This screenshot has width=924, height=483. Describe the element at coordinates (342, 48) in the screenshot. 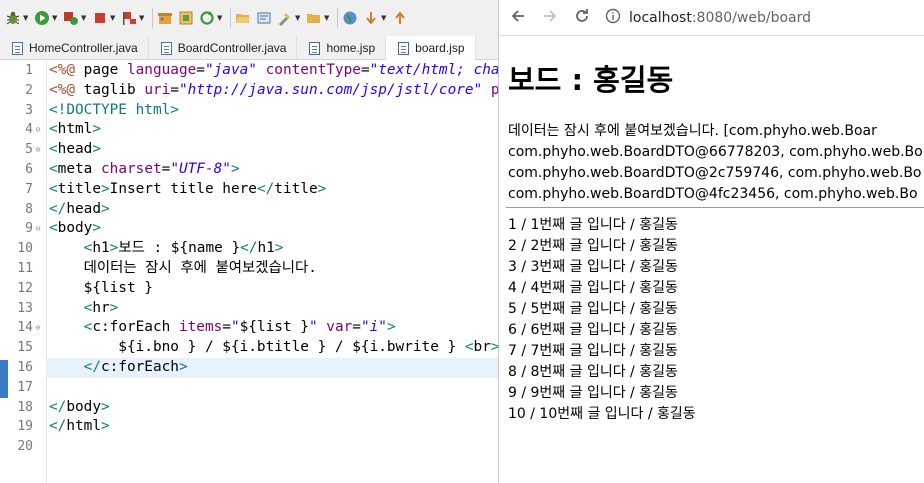

I see `editor-tab: home.jsp` at that location.